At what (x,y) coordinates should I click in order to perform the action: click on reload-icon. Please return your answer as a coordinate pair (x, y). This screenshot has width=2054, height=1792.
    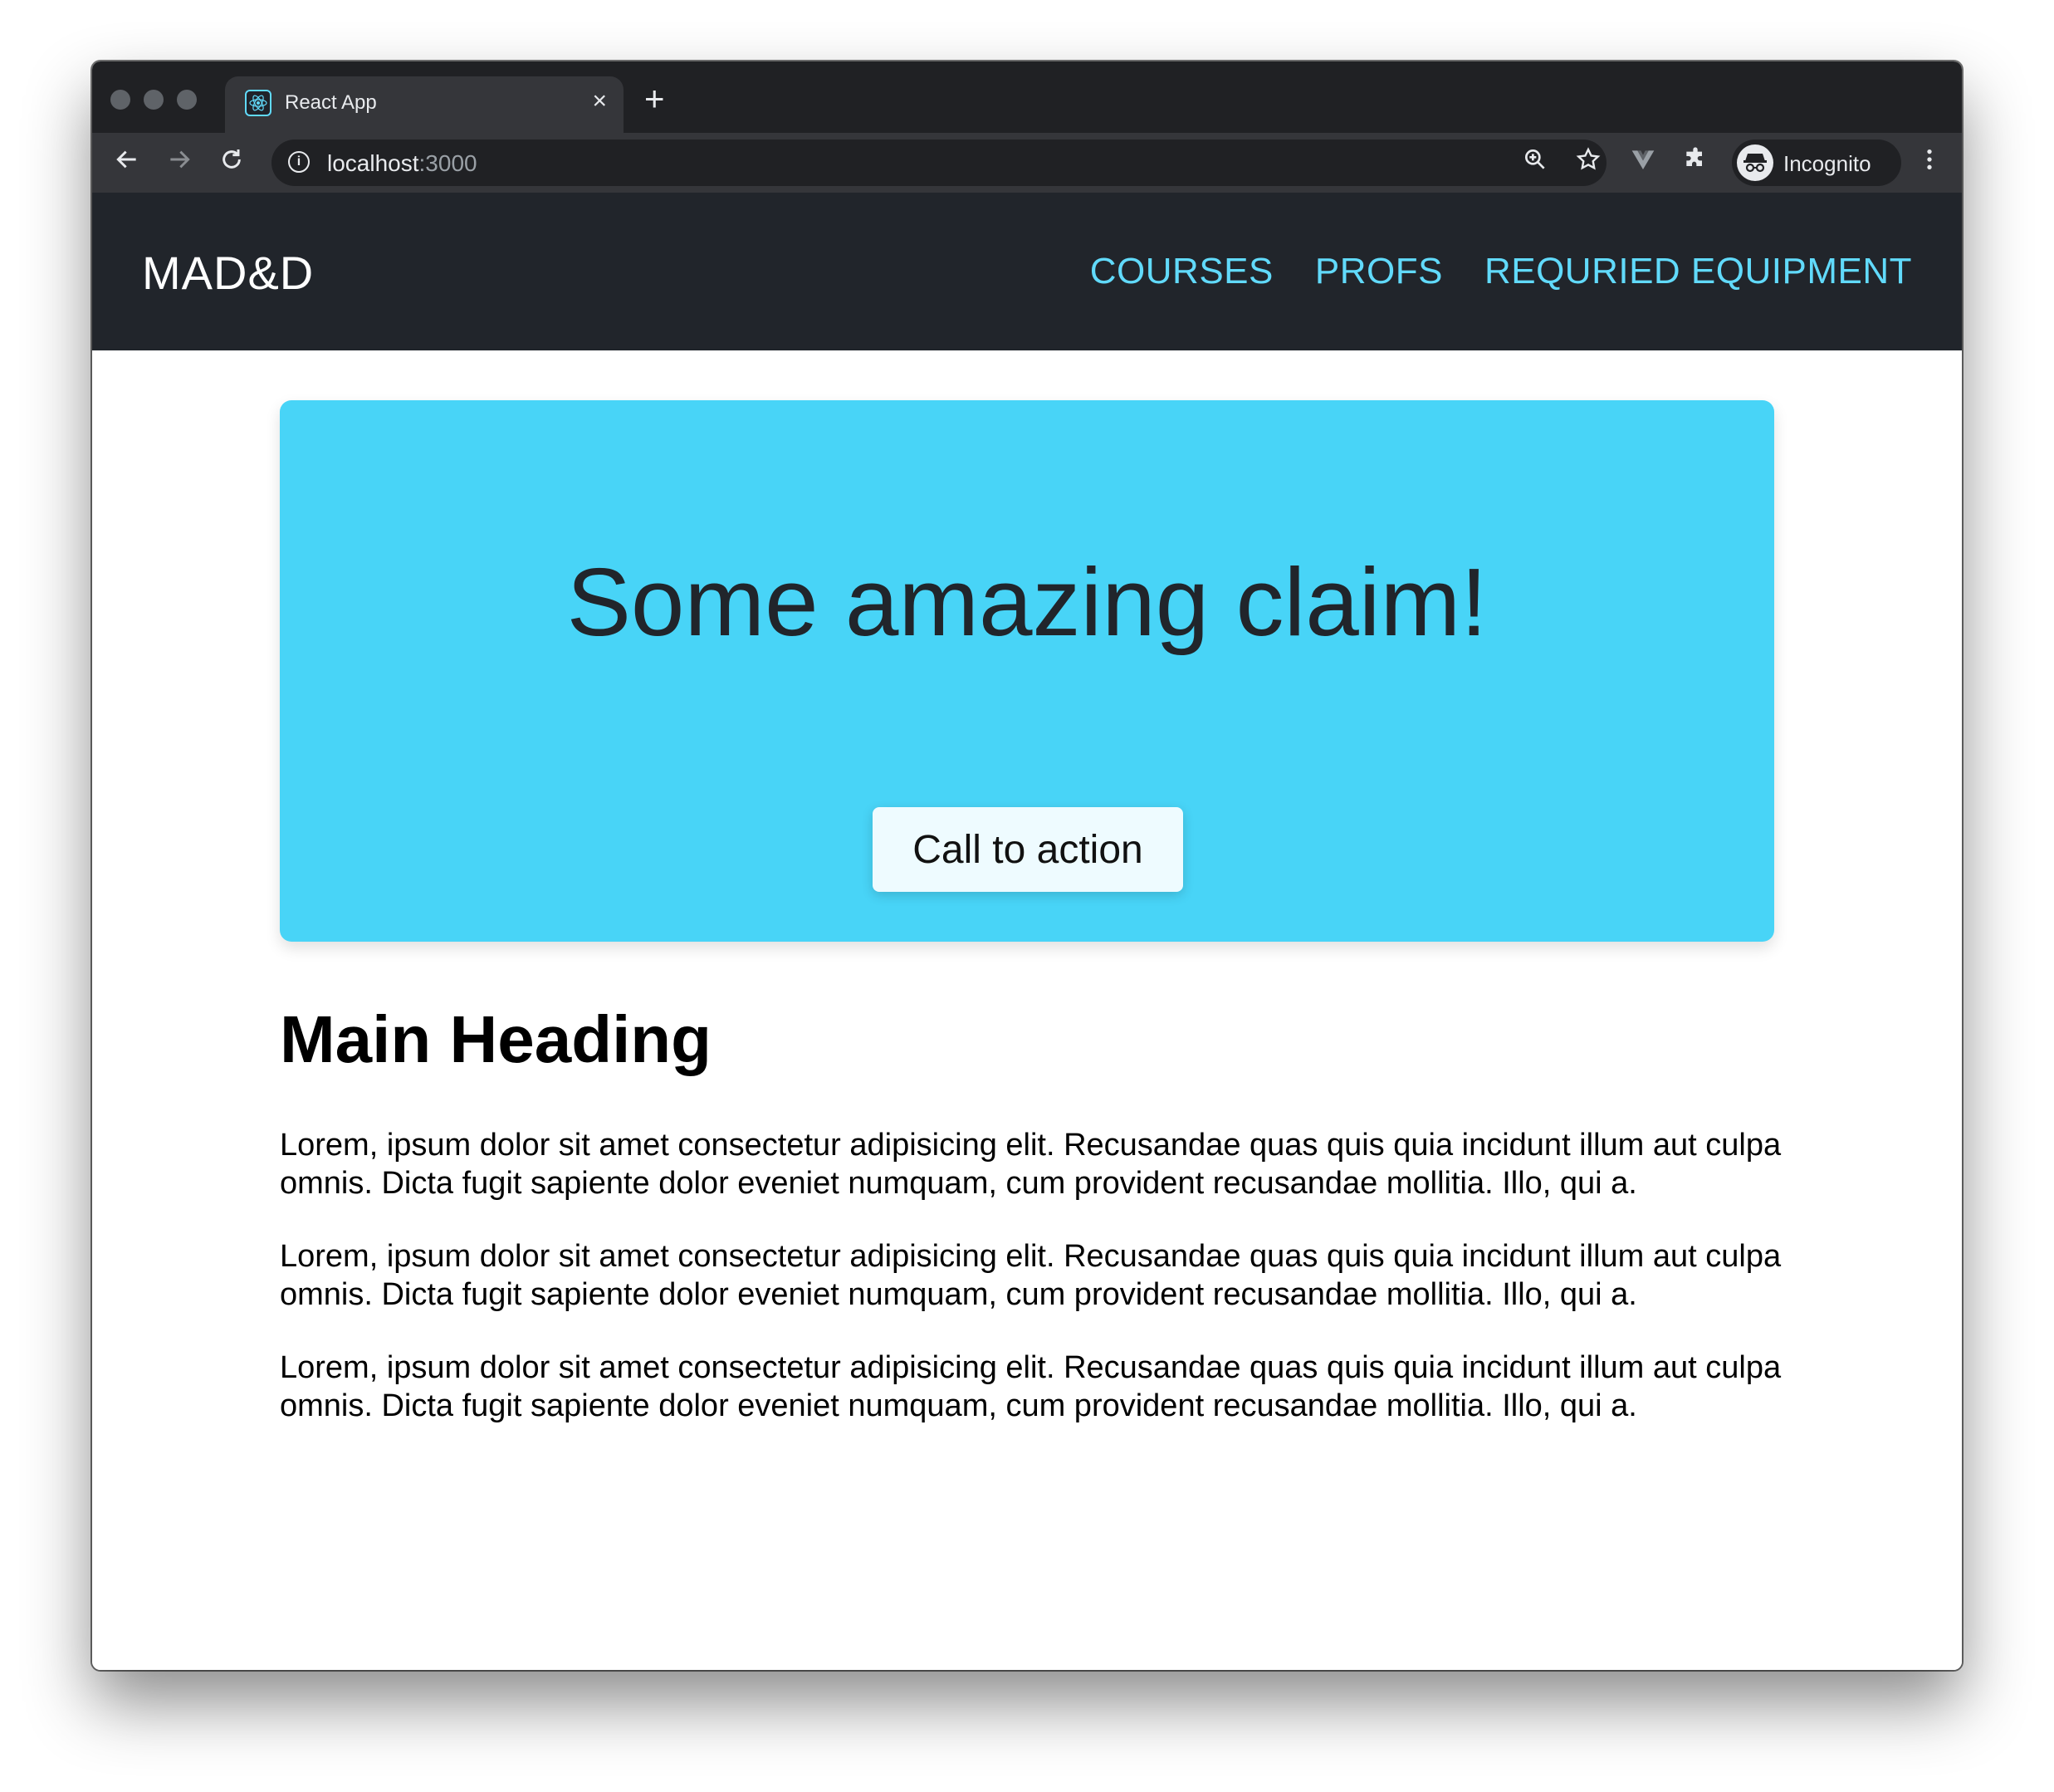
    Looking at the image, I should click on (231, 163).